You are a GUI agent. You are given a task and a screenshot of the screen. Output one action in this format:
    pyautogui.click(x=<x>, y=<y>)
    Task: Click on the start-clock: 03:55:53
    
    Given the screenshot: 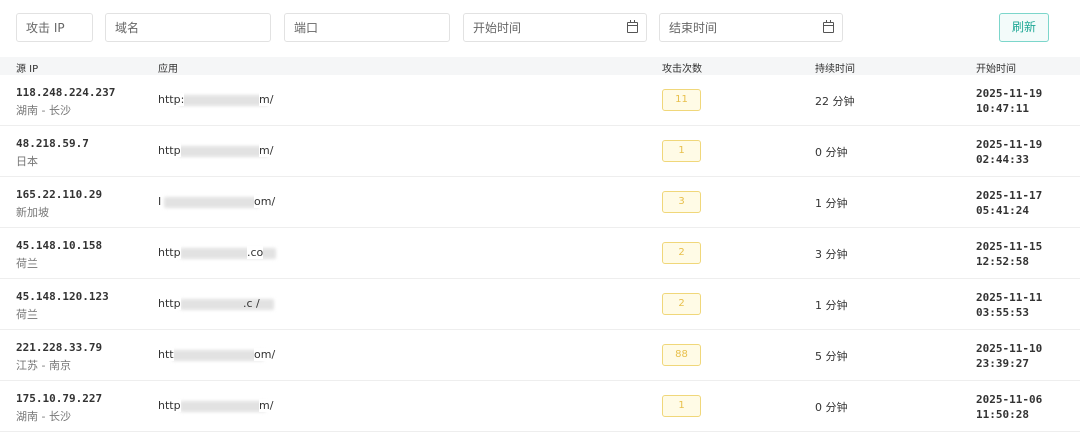 What is the action you would take?
    pyautogui.click(x=1002, y=312)
    